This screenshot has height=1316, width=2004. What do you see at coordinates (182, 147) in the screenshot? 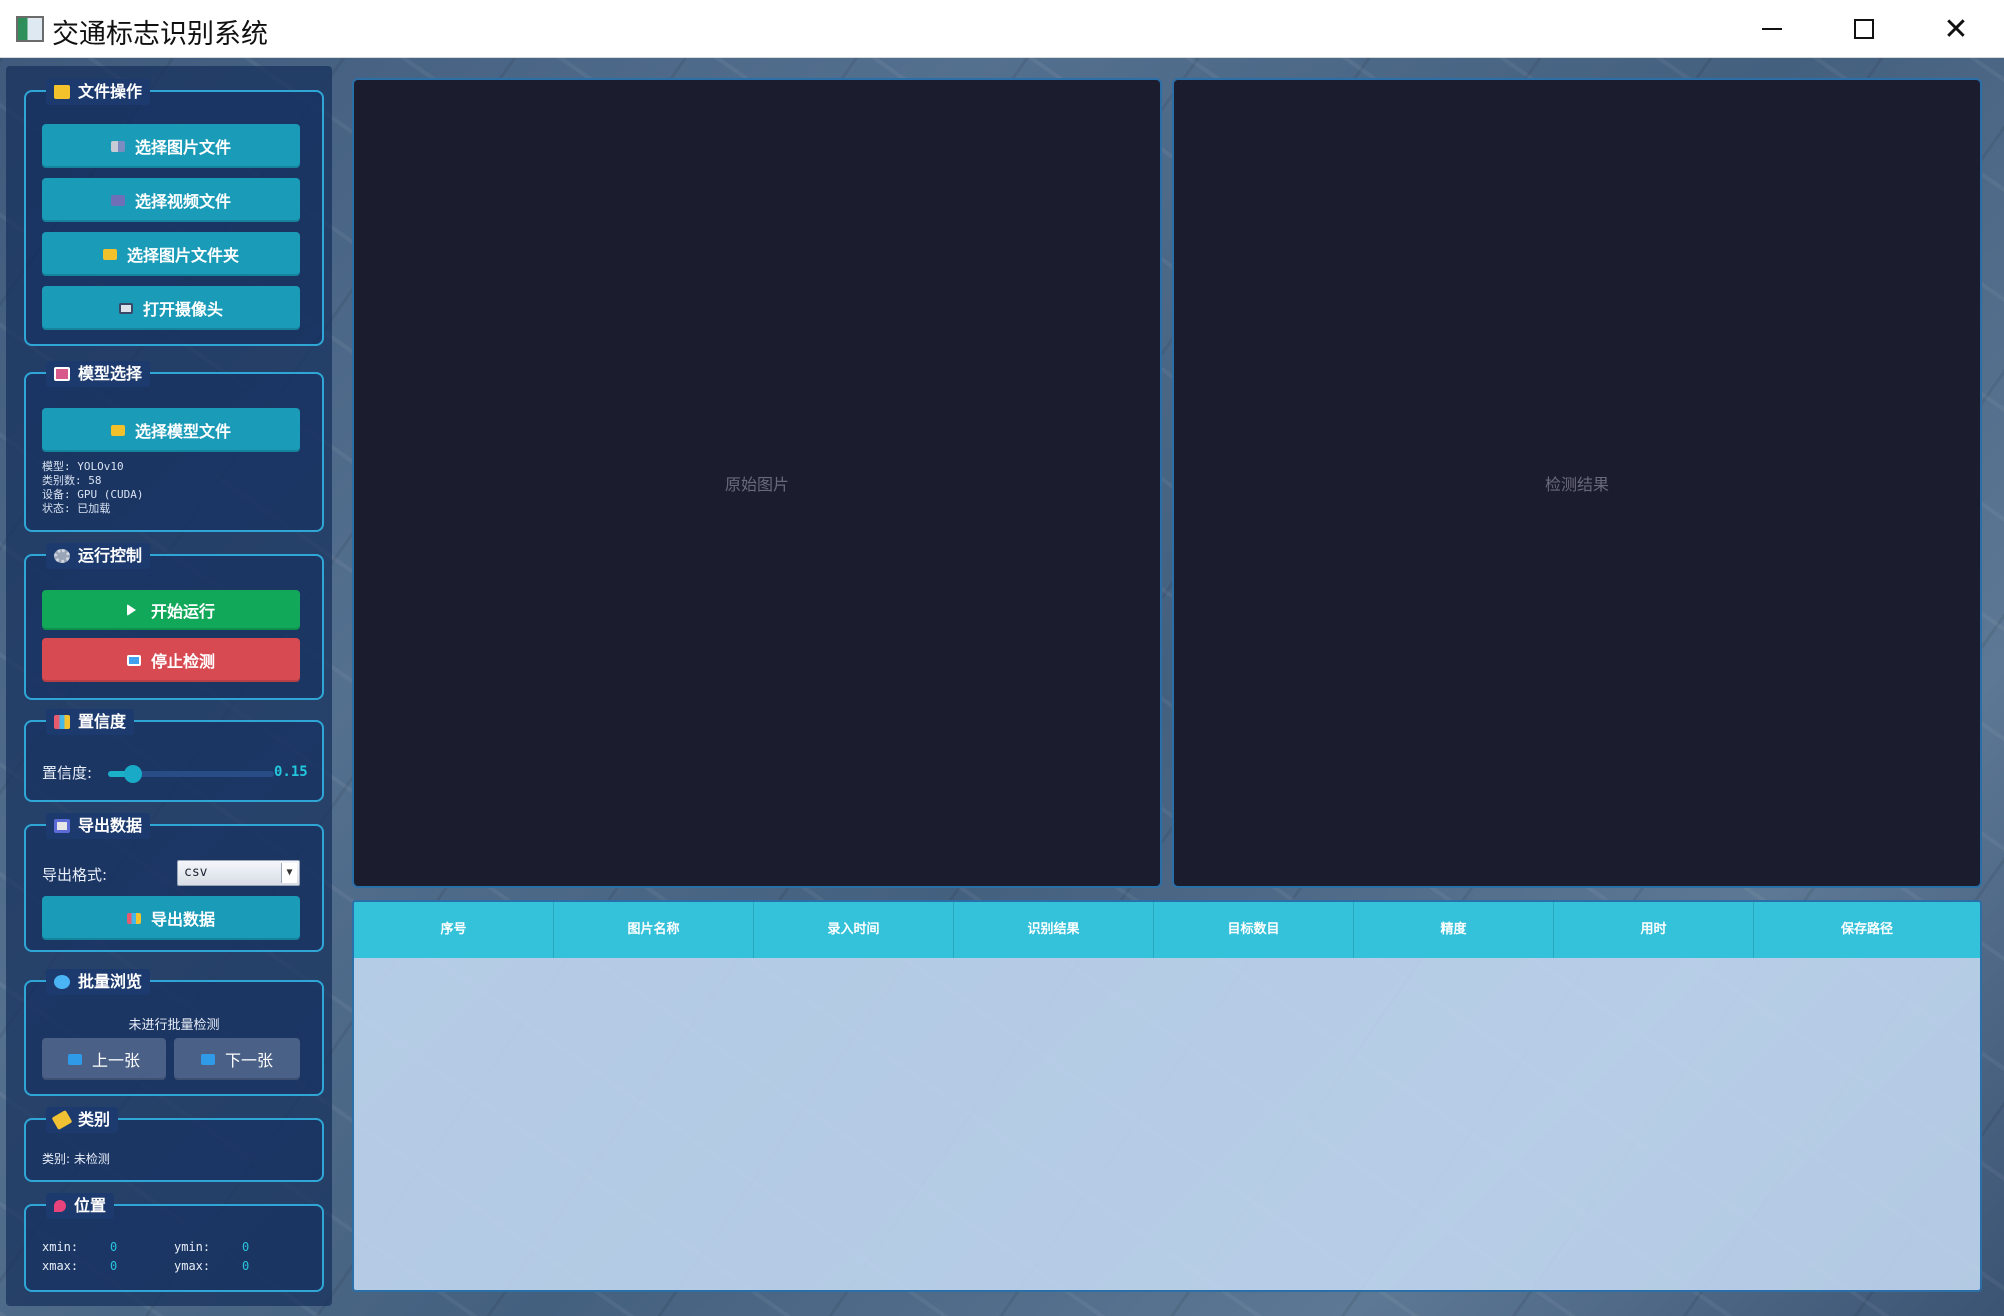
I see `select-image-label: 选择图片文件` at bounding box center [182, 147].